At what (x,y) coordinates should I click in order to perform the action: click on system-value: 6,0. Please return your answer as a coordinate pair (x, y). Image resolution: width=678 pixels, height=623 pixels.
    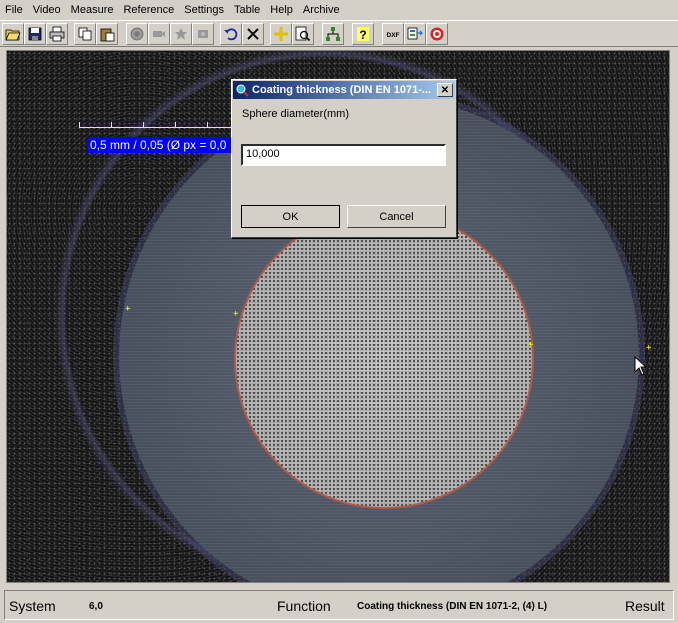
    Looking at the image, I should click on (96, 606).